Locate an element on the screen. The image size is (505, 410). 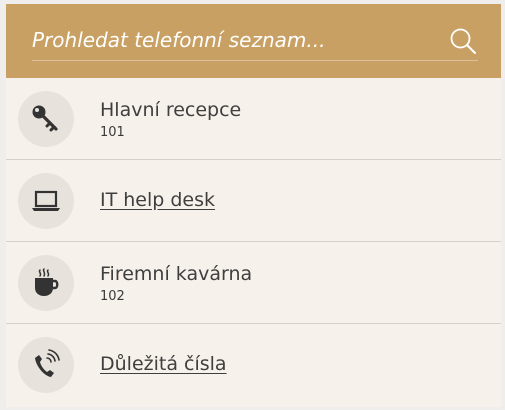
item-link: Důležitá čísla is located at coordinates (163, 364).